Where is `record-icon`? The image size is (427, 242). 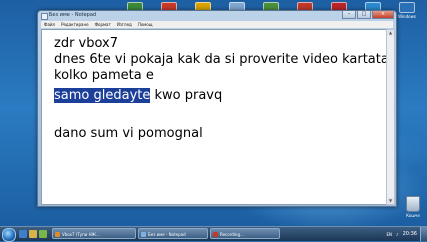 record-icon is located at coordinates (215, 234).